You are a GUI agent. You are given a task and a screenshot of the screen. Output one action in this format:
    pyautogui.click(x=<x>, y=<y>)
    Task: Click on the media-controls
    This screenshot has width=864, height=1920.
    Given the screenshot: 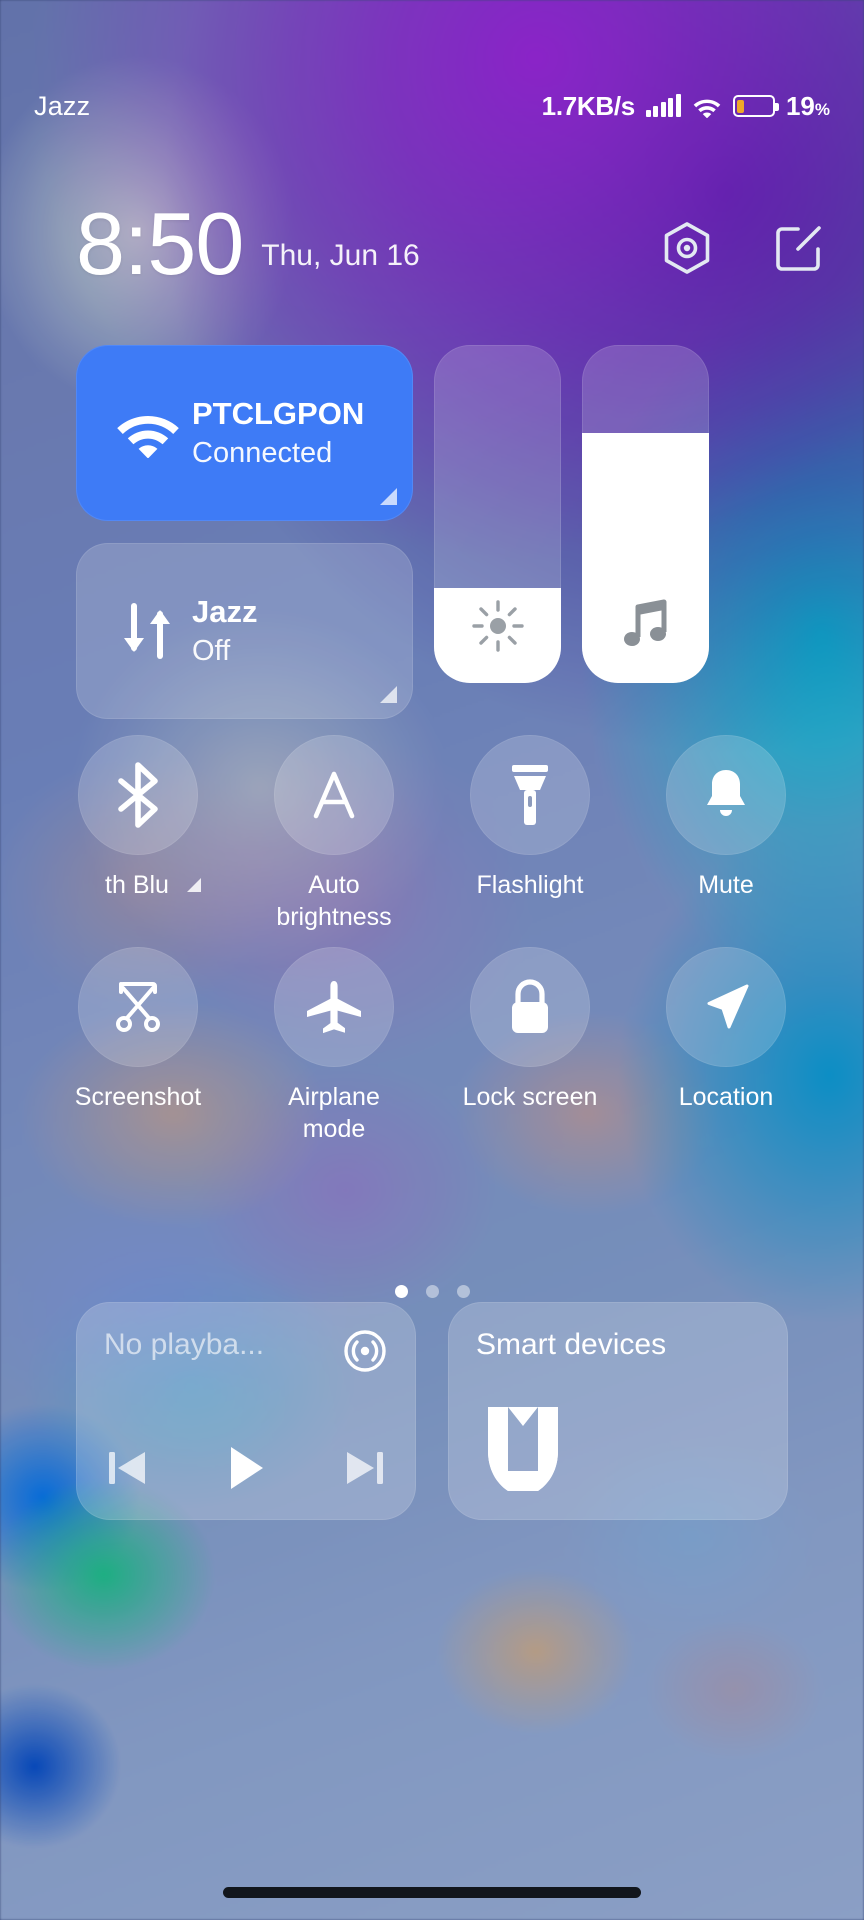 What is the action you would take?
    pyautogui.click(x=246, y=1470)
    